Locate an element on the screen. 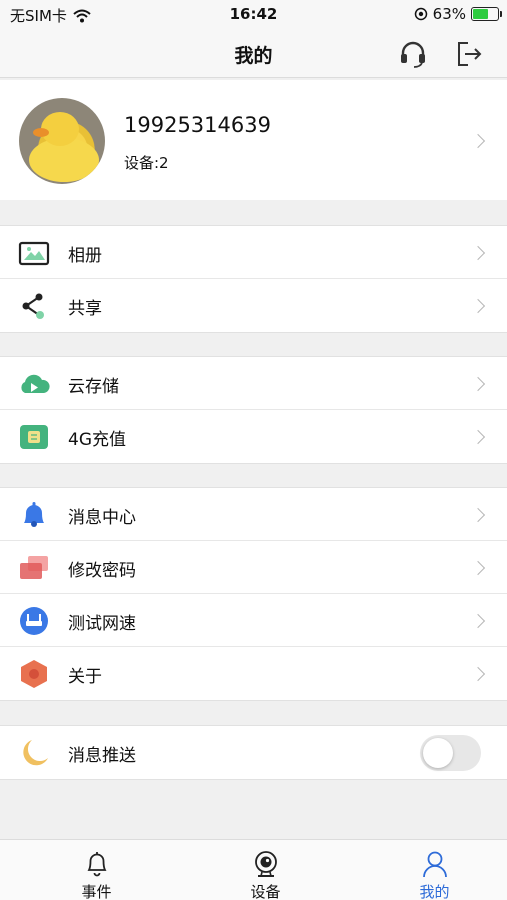 The image size is (507, 900). logout-icon is located at coordinates (469, 54).